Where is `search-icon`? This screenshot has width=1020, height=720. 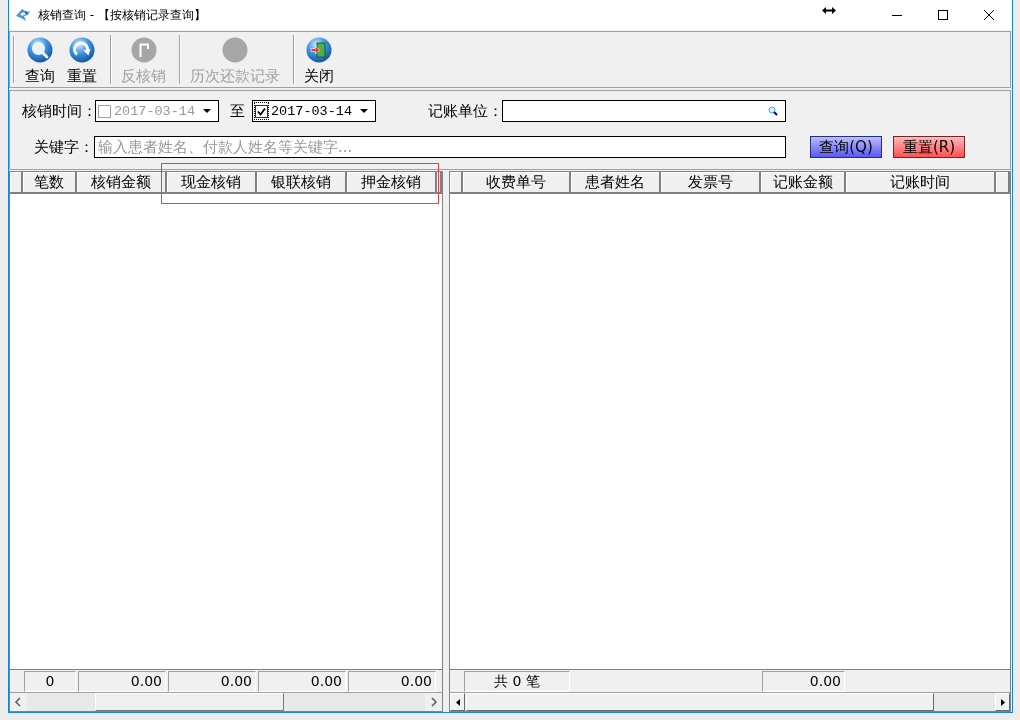 search-icon is located at coordinates (773, 111).